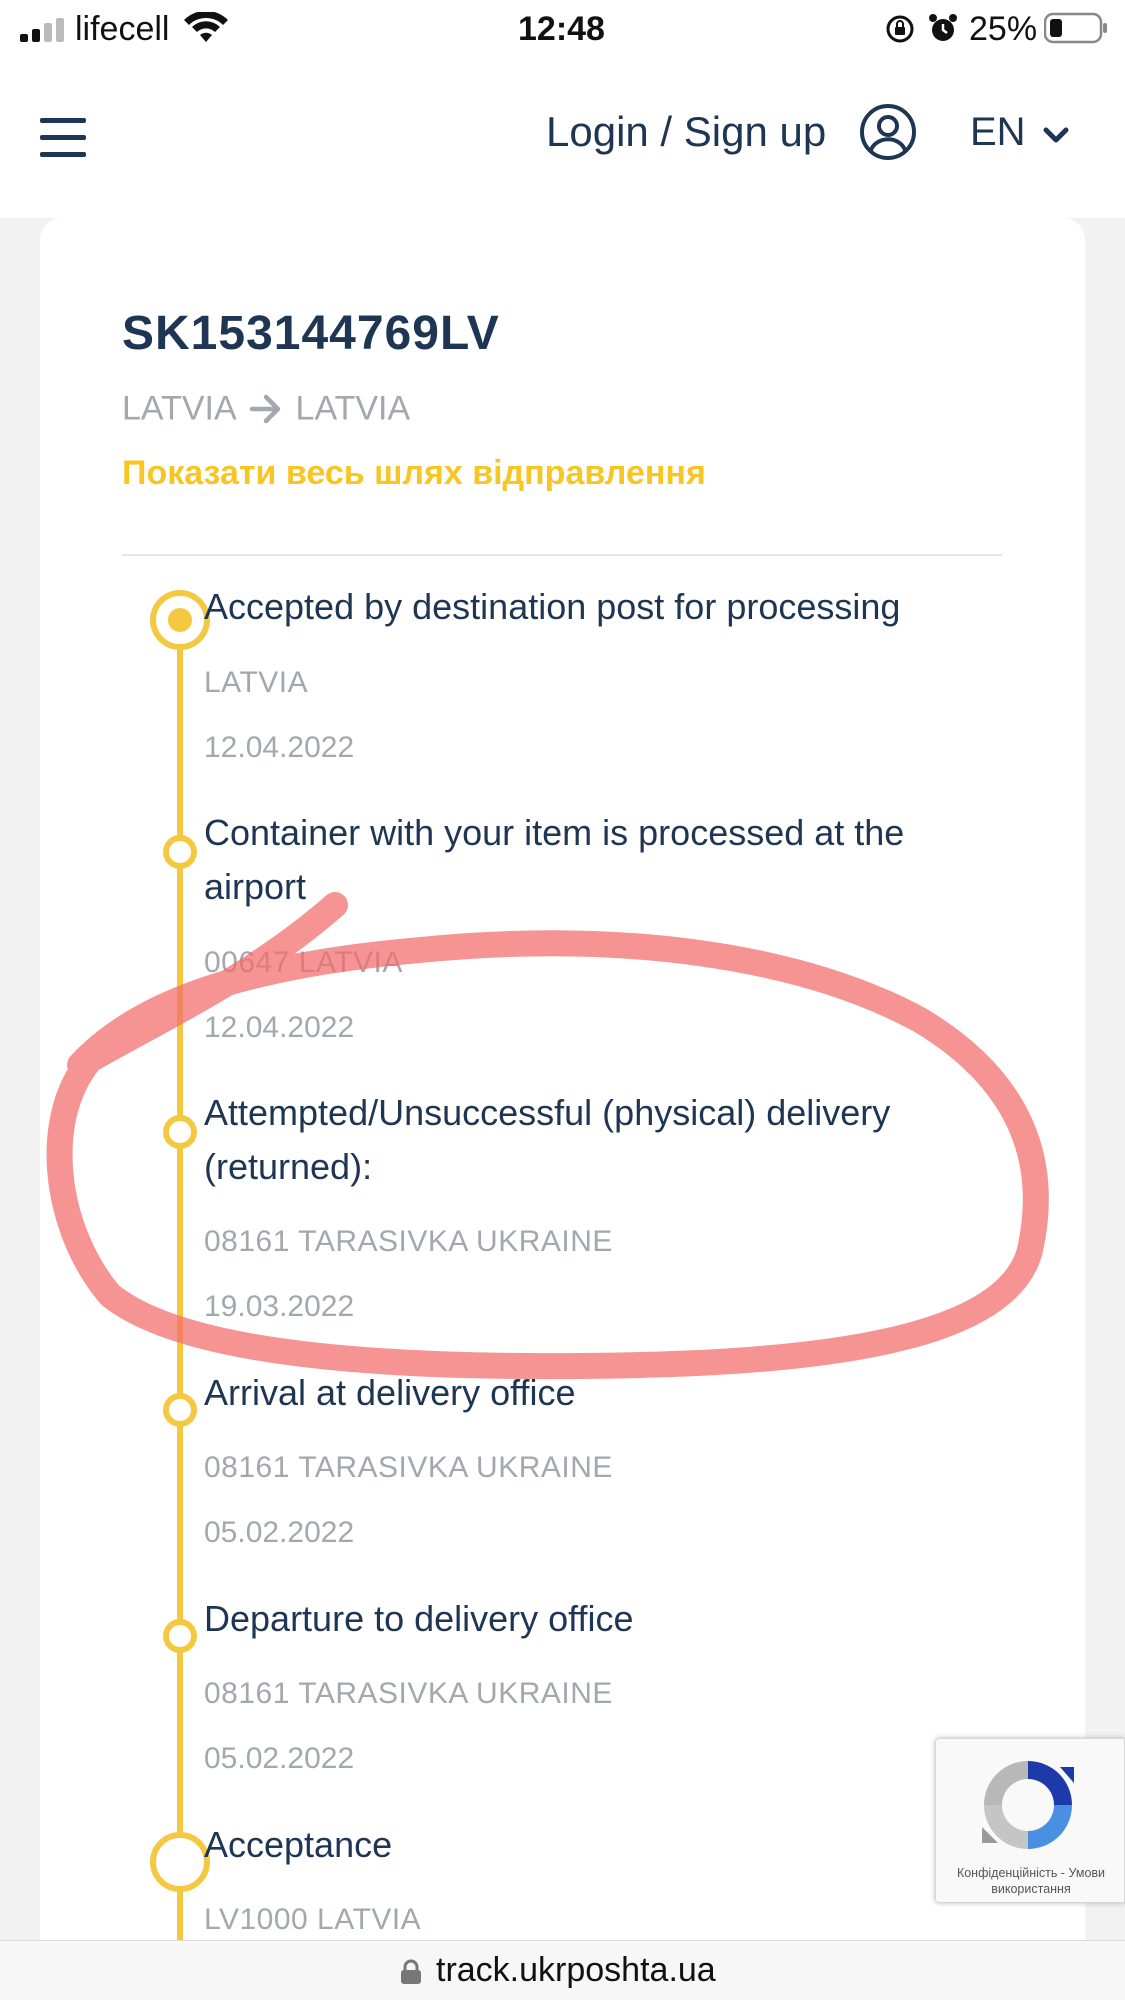  Describe the element at coordinates (1075, 28) in the screenshot. I see `battery-icon` at that location.